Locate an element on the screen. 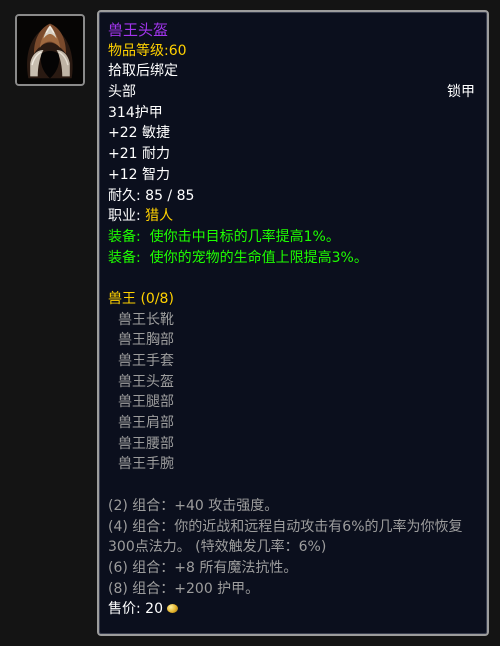 The image size is (500, 646). item-name: 兽王头盔 is located at coordinates (138, 30).